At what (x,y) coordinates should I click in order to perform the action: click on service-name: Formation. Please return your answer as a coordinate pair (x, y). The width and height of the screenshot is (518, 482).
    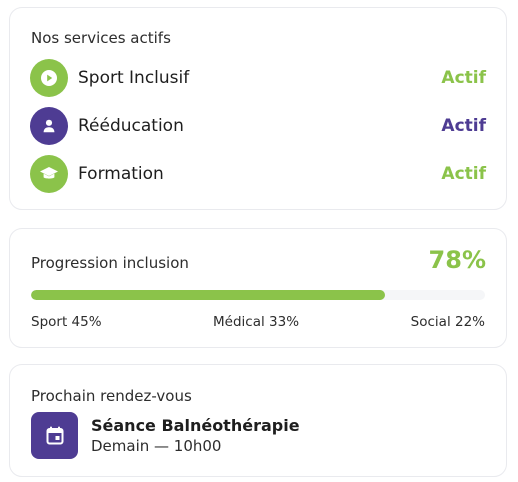
    Looking at the image, I should click on (121, 174).